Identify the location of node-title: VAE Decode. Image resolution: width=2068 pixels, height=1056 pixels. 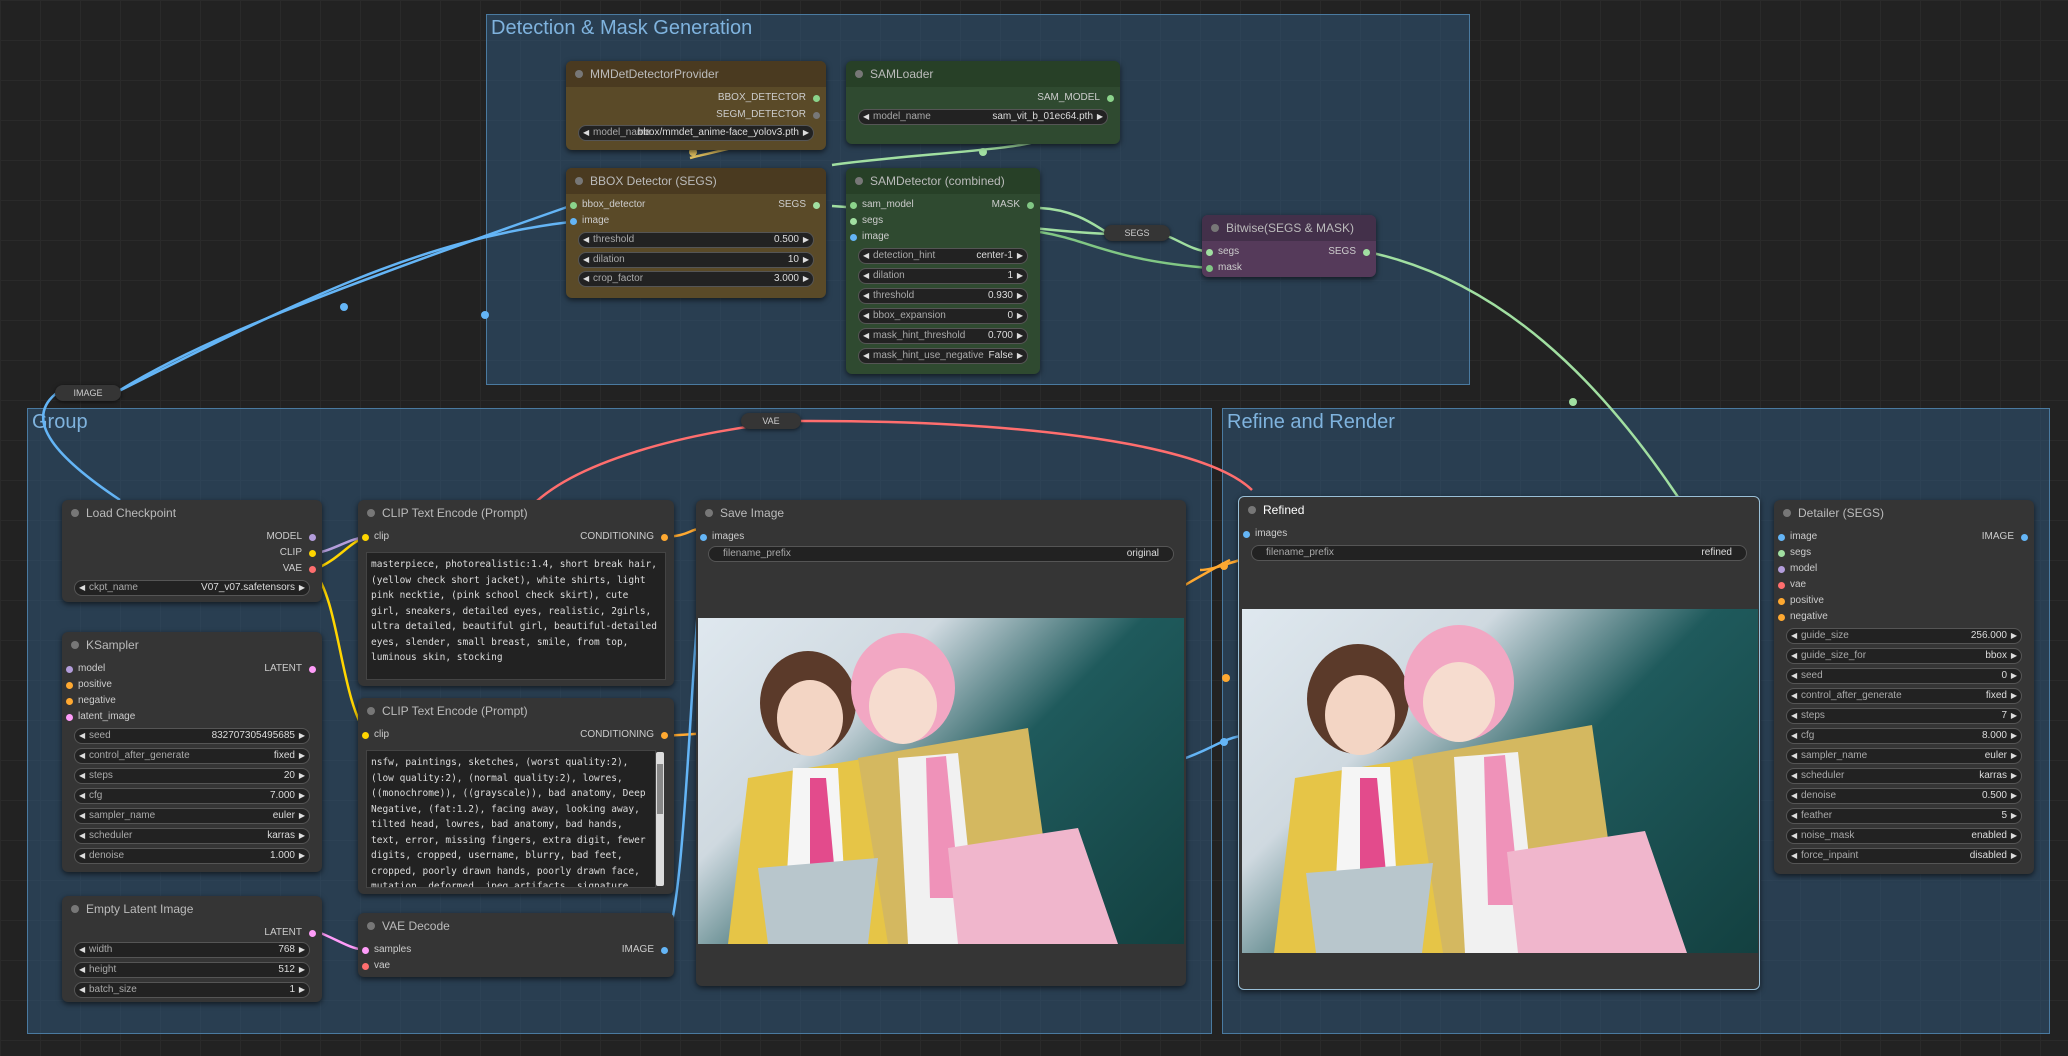
(516, 926).